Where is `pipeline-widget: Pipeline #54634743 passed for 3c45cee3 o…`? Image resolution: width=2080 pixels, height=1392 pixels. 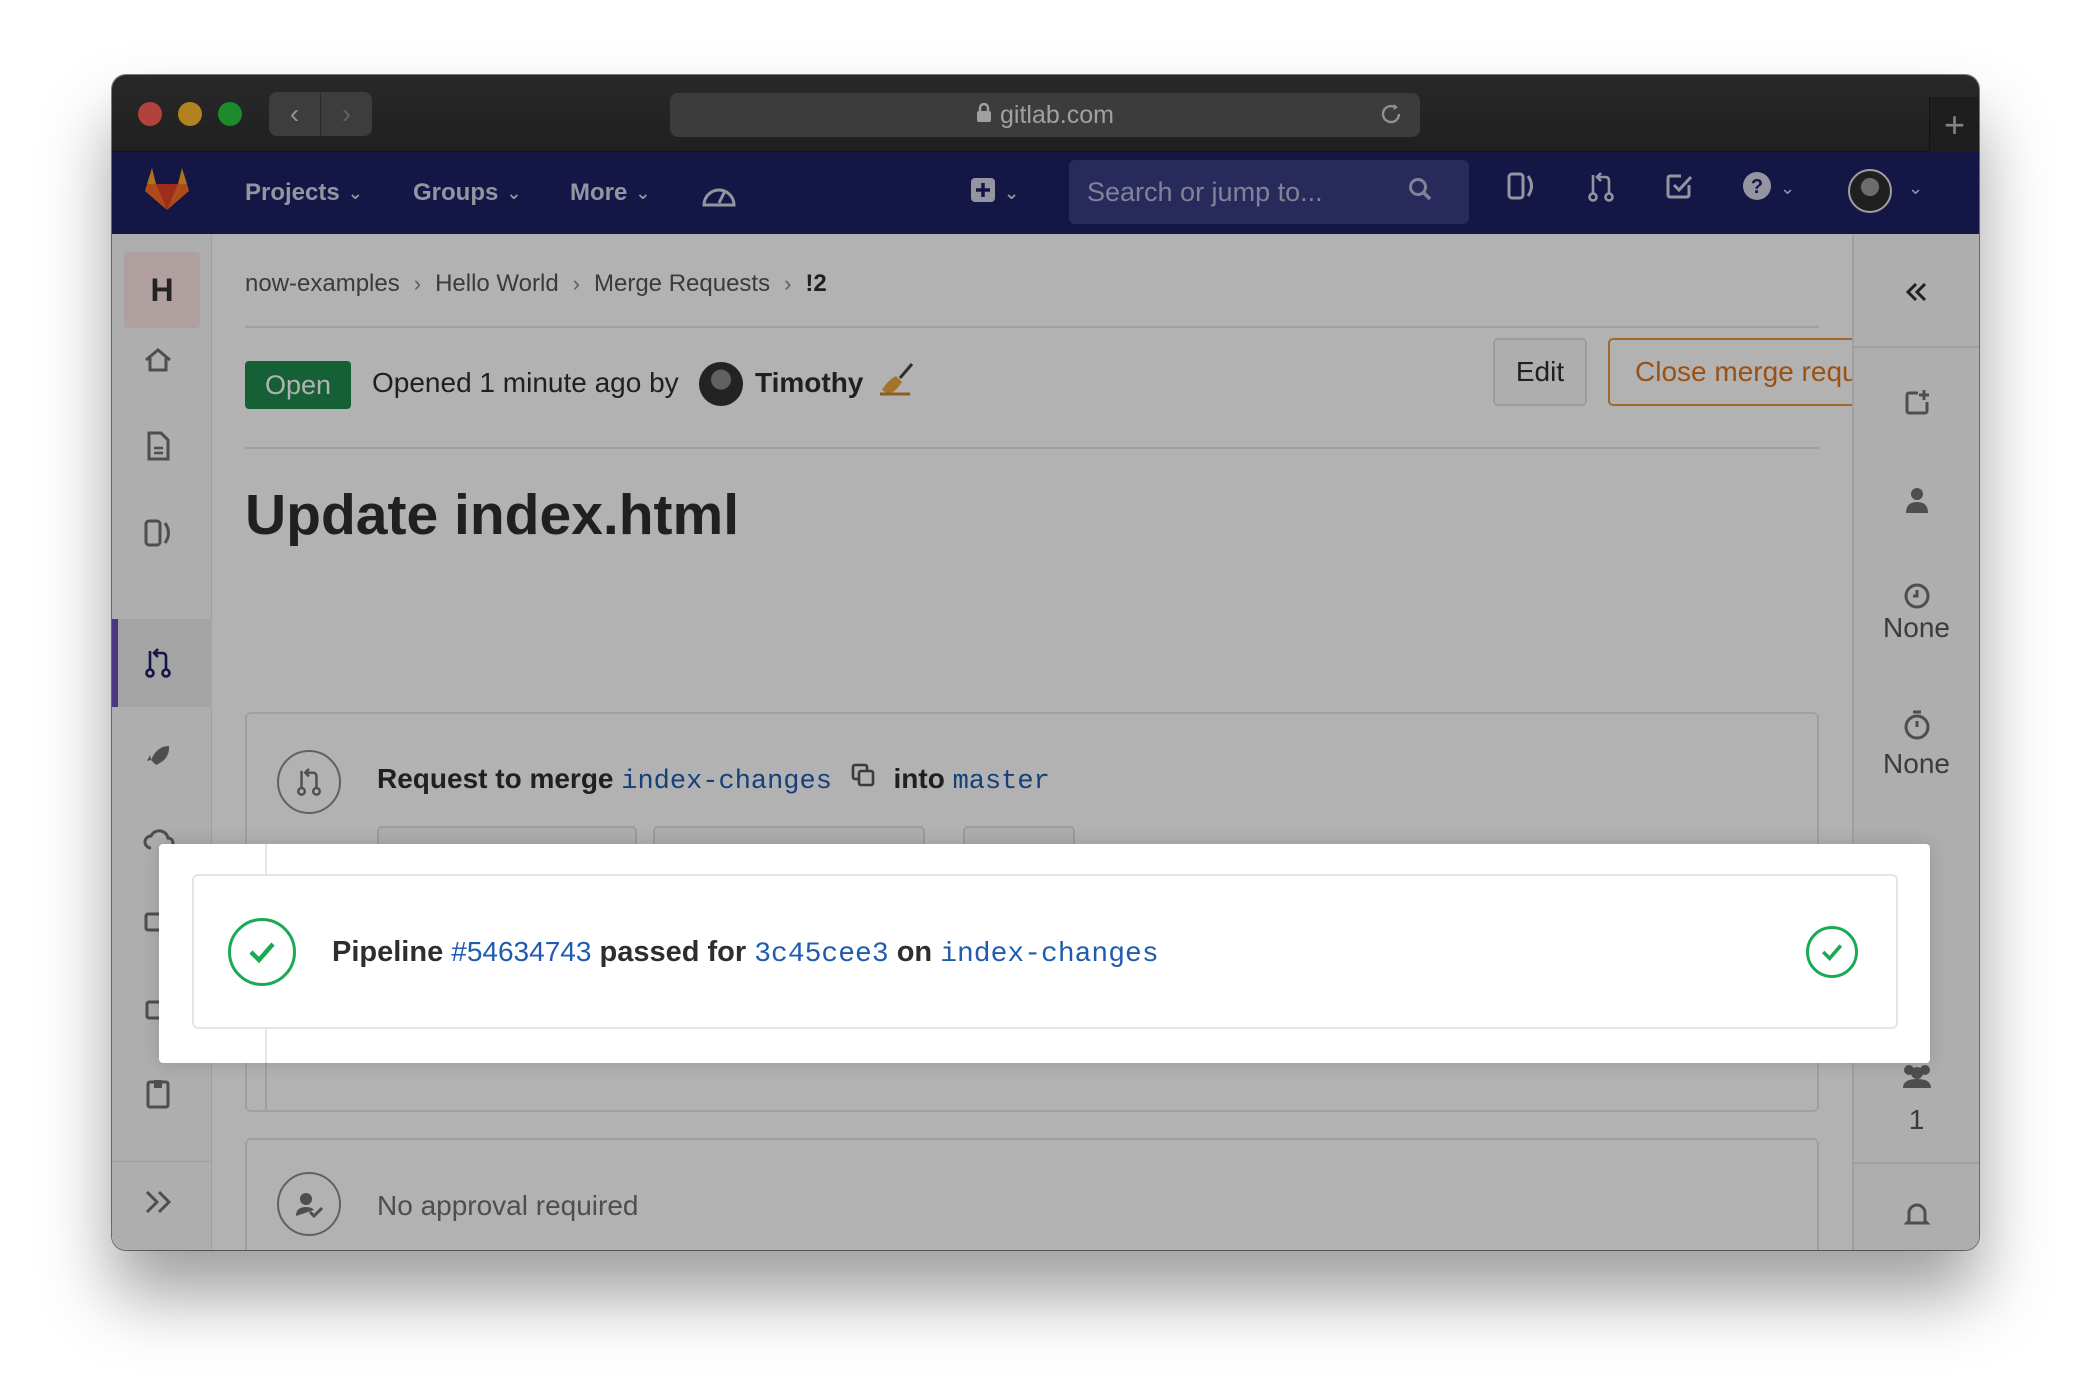 pipeline-widget: Pipeline #54634743 passed for 3c45cee3 o… is located at coordinates (1045, 951).